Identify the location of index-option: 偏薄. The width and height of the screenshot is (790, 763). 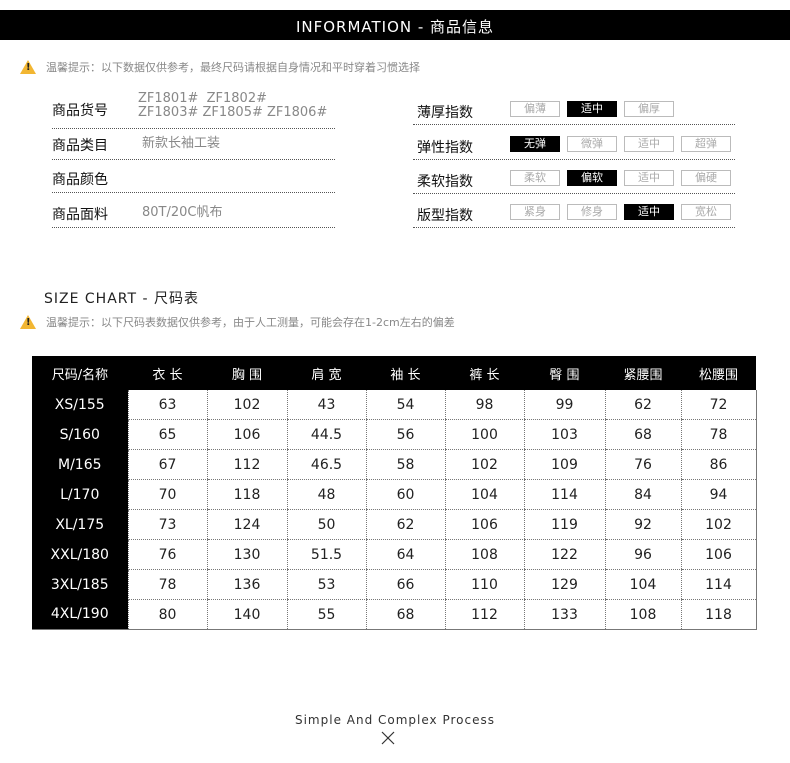
(535, 109).